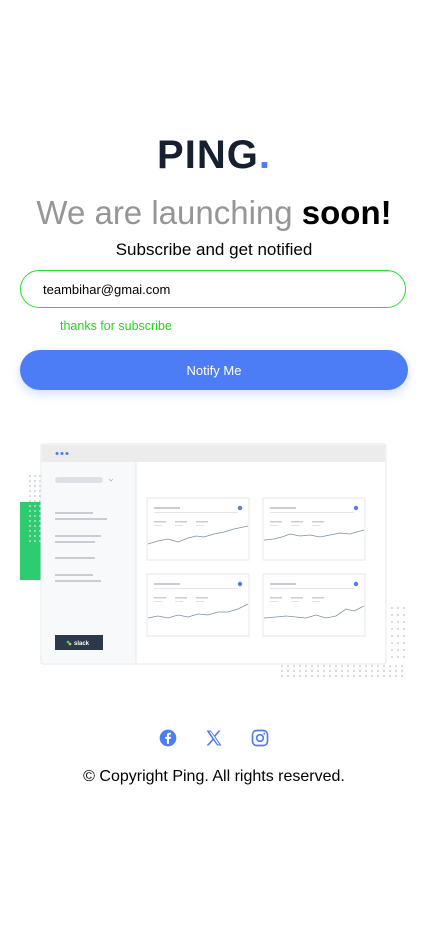  Describe the element at coordinates (208, 155) in the screenshot. I see `logo-text: PING` at that location.